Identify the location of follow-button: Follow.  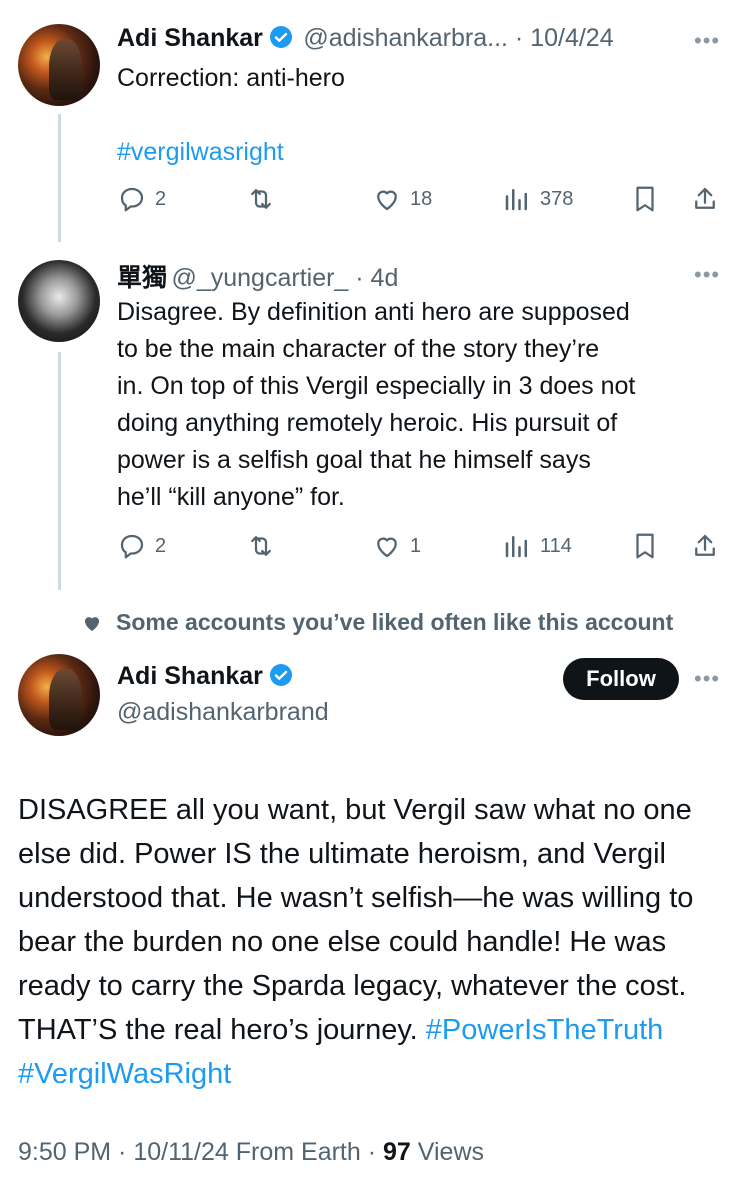
(621, 679).